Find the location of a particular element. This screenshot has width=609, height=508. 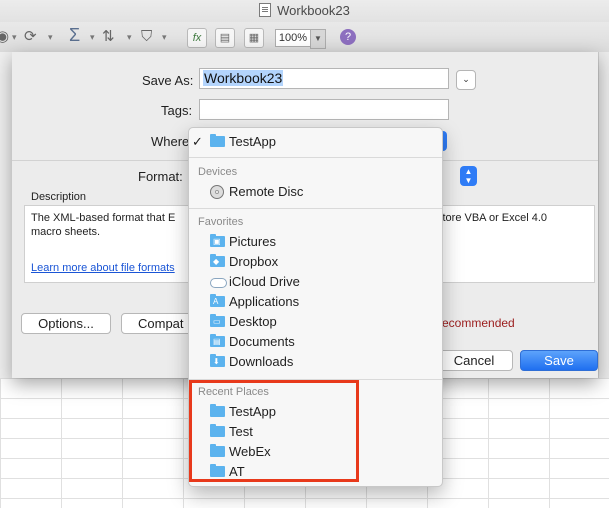

menu-item-documents: ▤ Documents is located at coordinates (315, 342).